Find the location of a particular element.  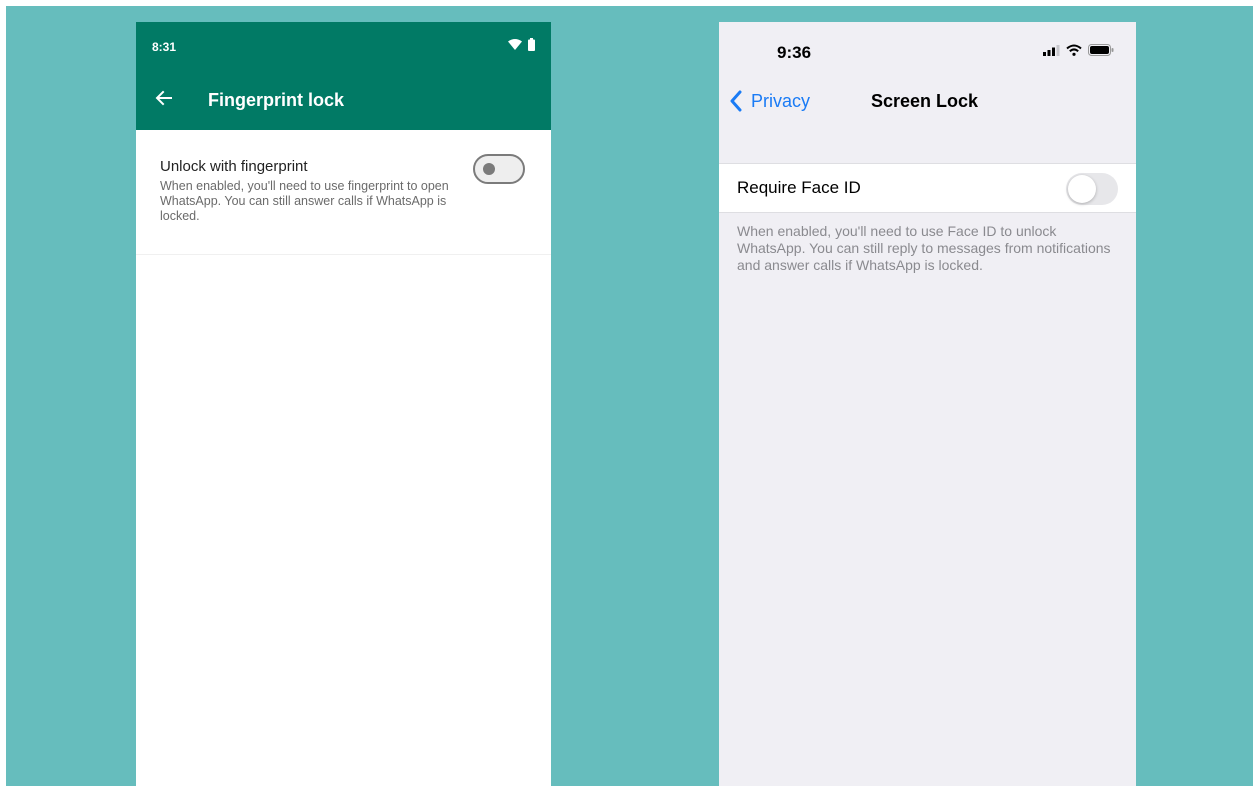

face-id-switch is located at coordinates (1092, 189).